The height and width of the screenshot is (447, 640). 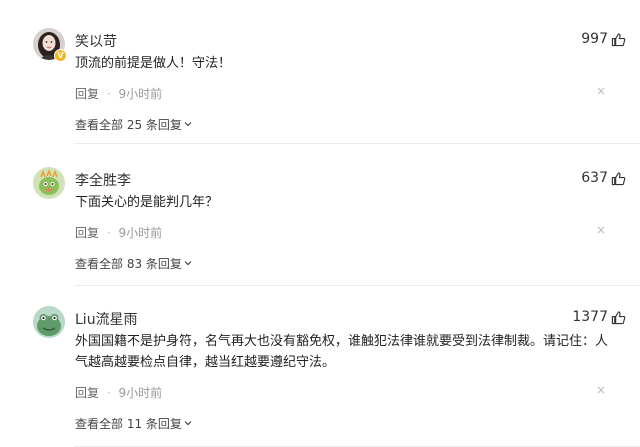 What do you see at coordinates (103, 180) in the screenshot?
I see `username: 李全胜李` at bounding box center [103, 180].